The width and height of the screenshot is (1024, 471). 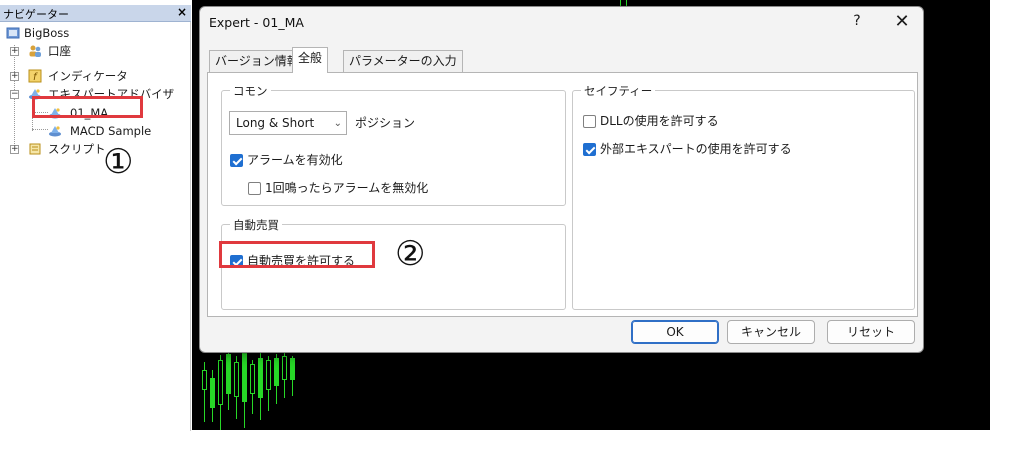 I want to click on highlight-box-auto-trade, so click(x=297, y=254).